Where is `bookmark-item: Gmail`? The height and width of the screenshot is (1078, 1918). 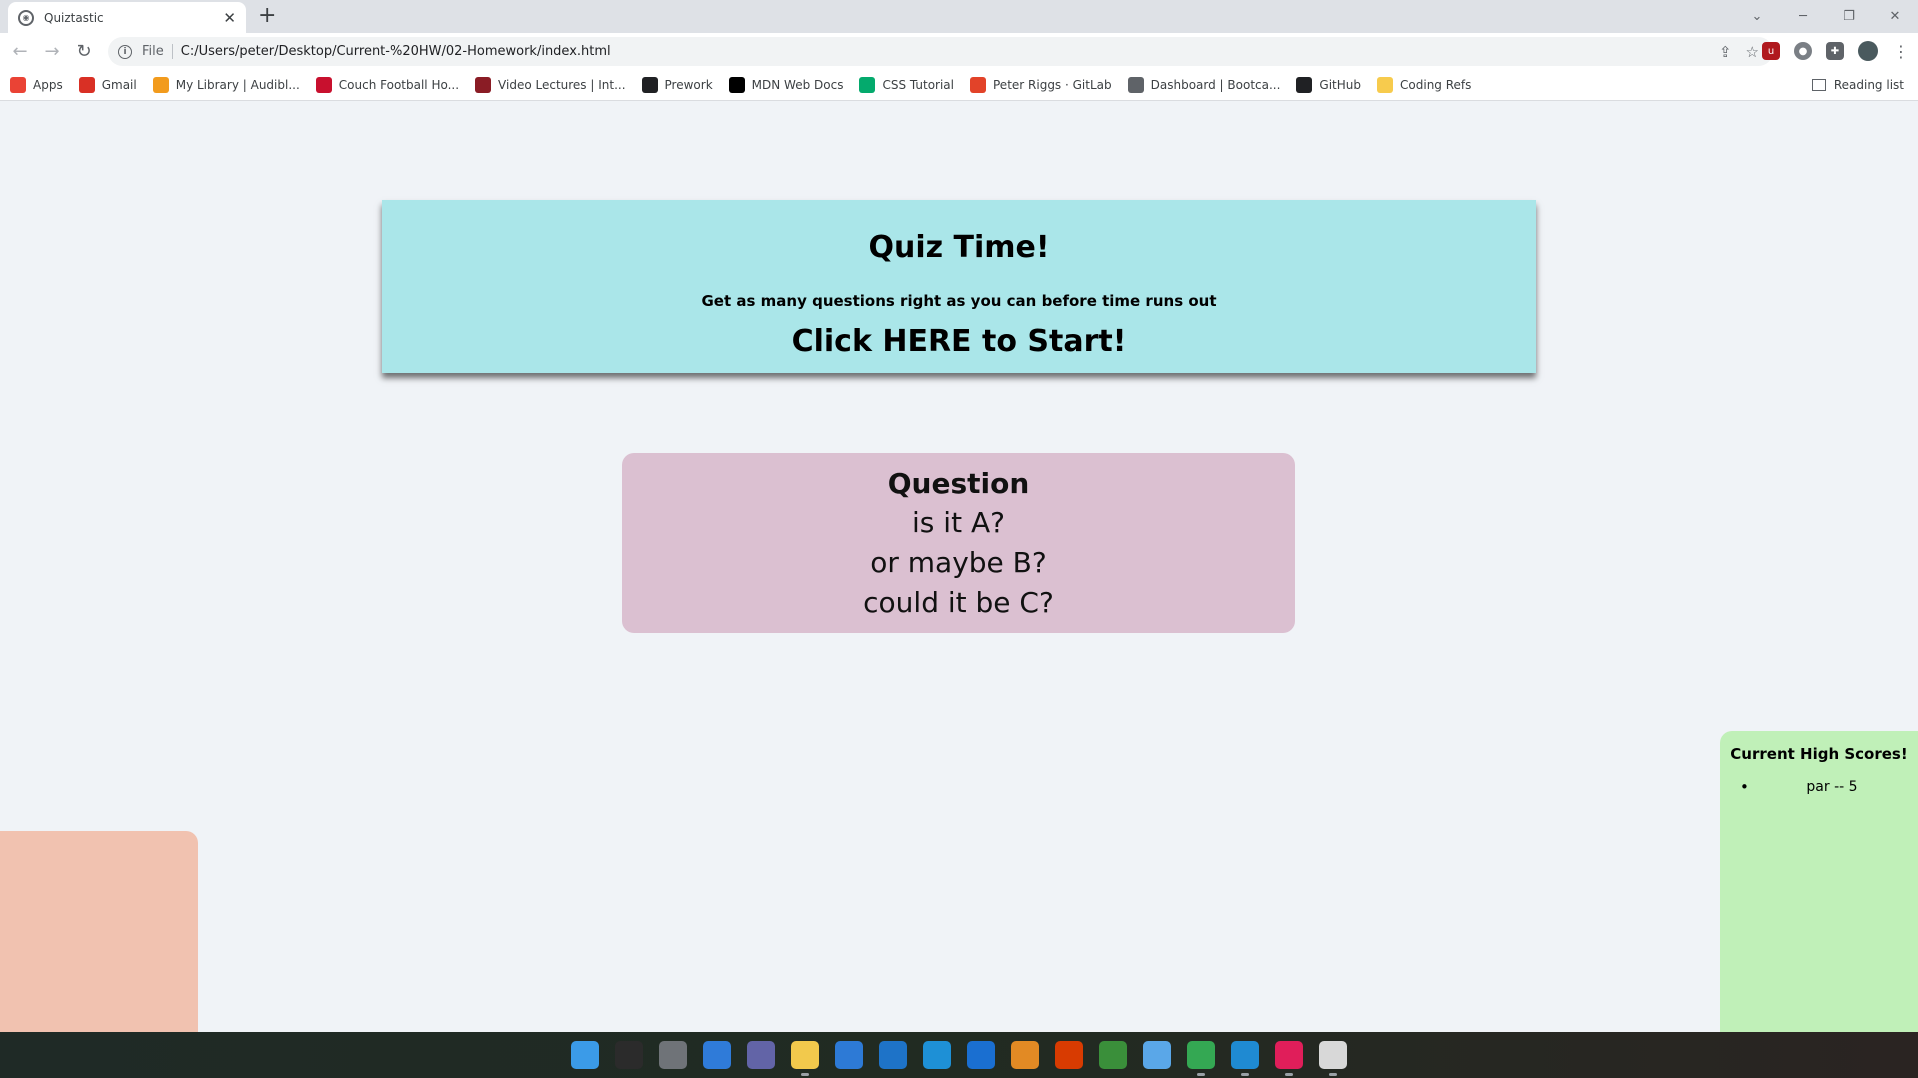 bookmark-item: Gmail is located at coordinates (107, 84).